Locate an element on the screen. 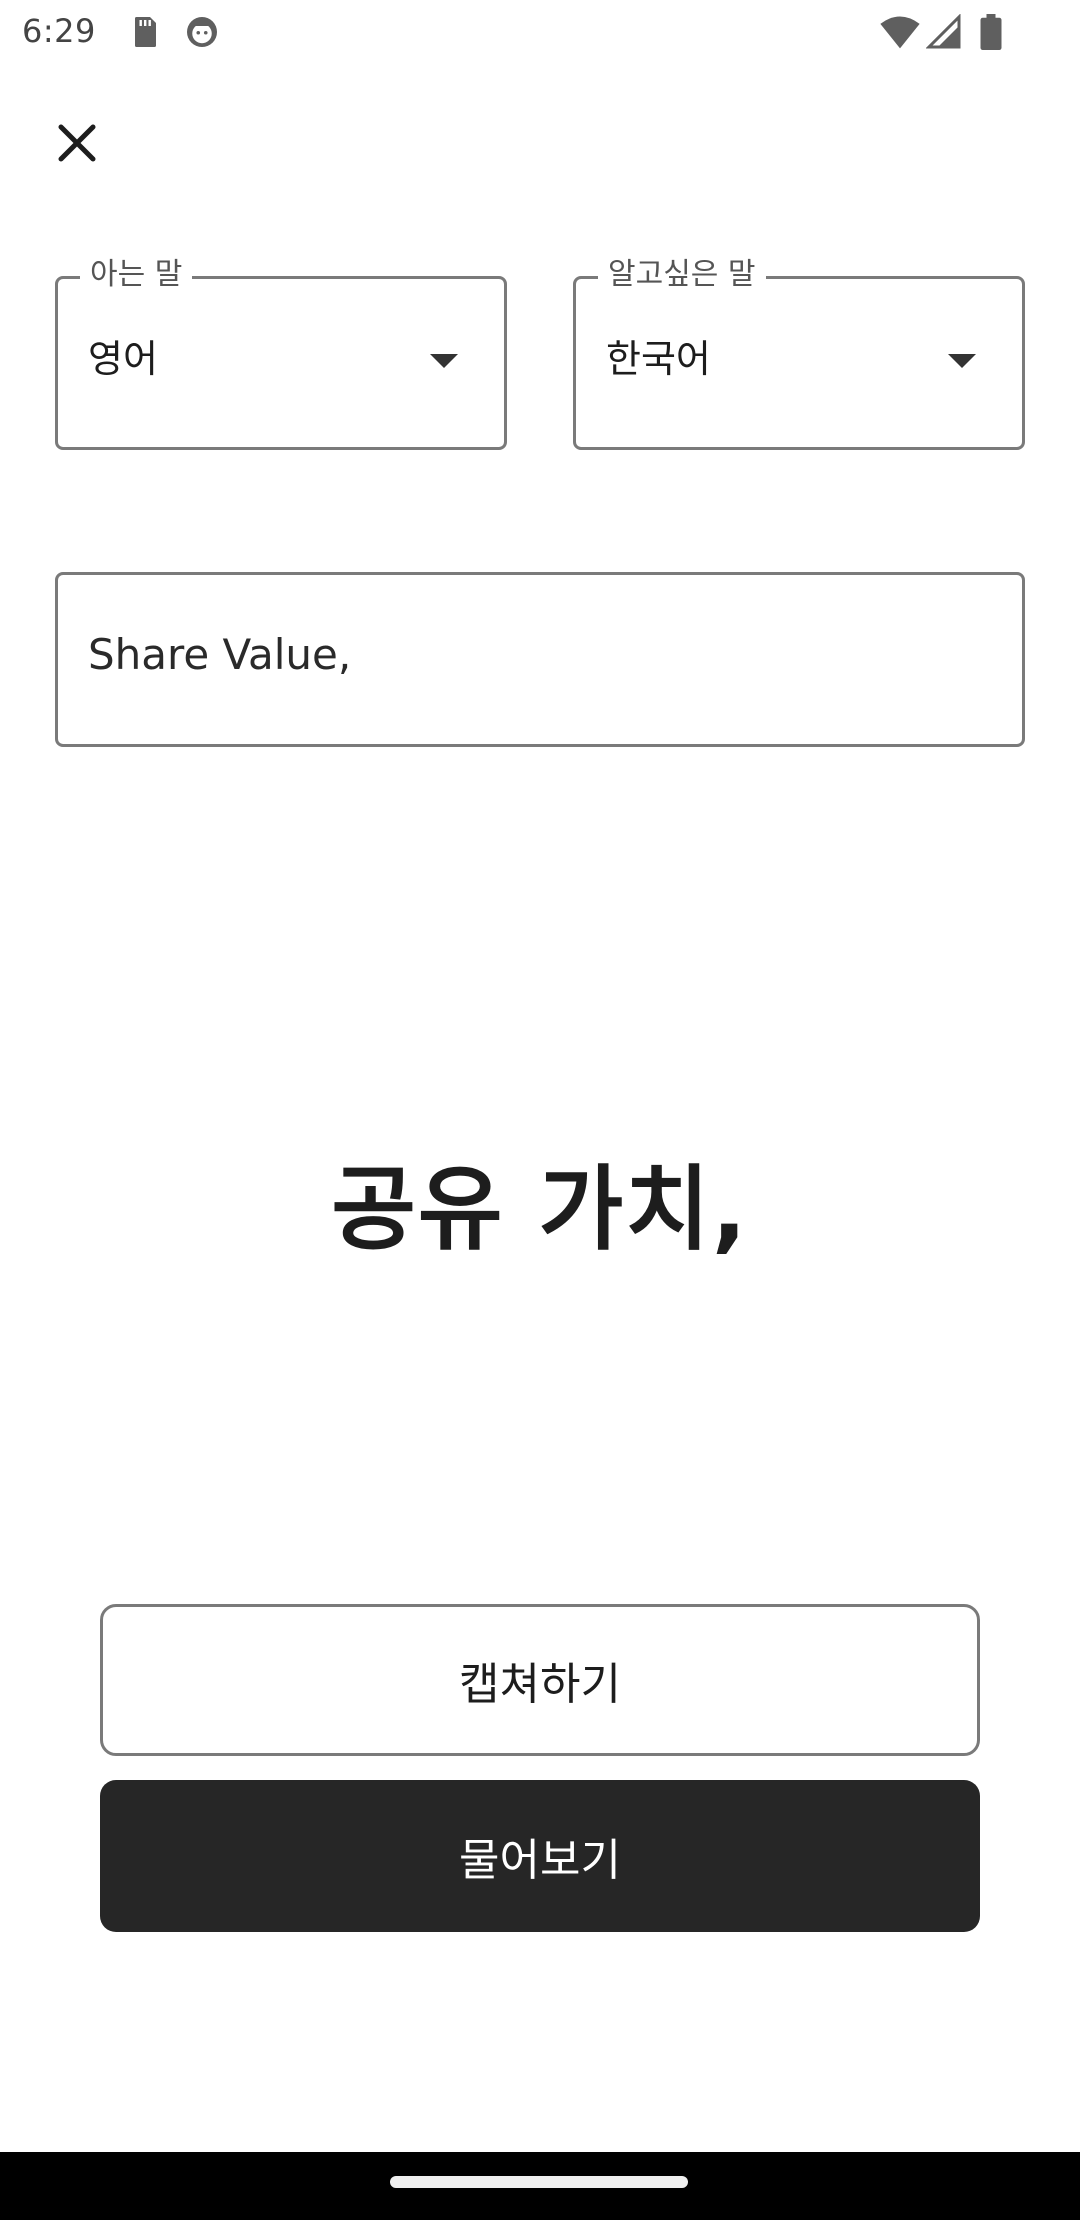 Image resolution: width=1080 pixels, height=2220 pixels. close-icon is located at coordinates (77, 143).